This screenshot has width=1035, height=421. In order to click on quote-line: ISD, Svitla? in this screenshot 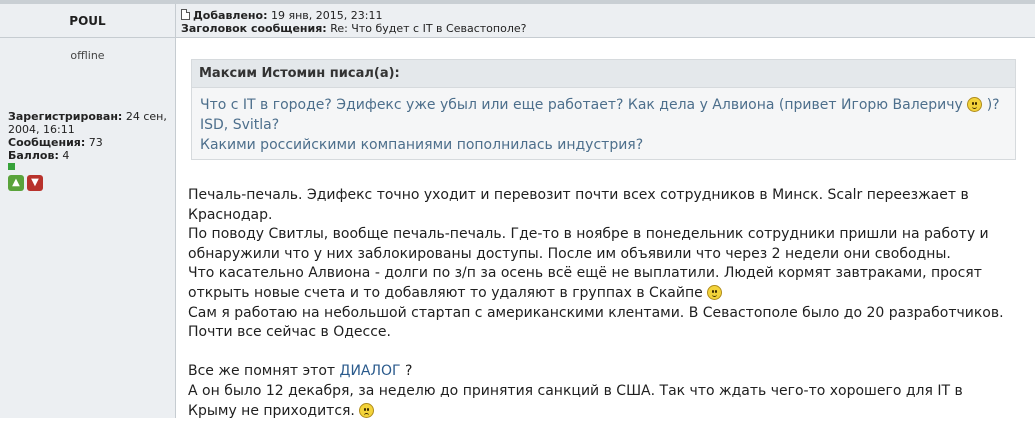, I will do `click(240, 125)`.